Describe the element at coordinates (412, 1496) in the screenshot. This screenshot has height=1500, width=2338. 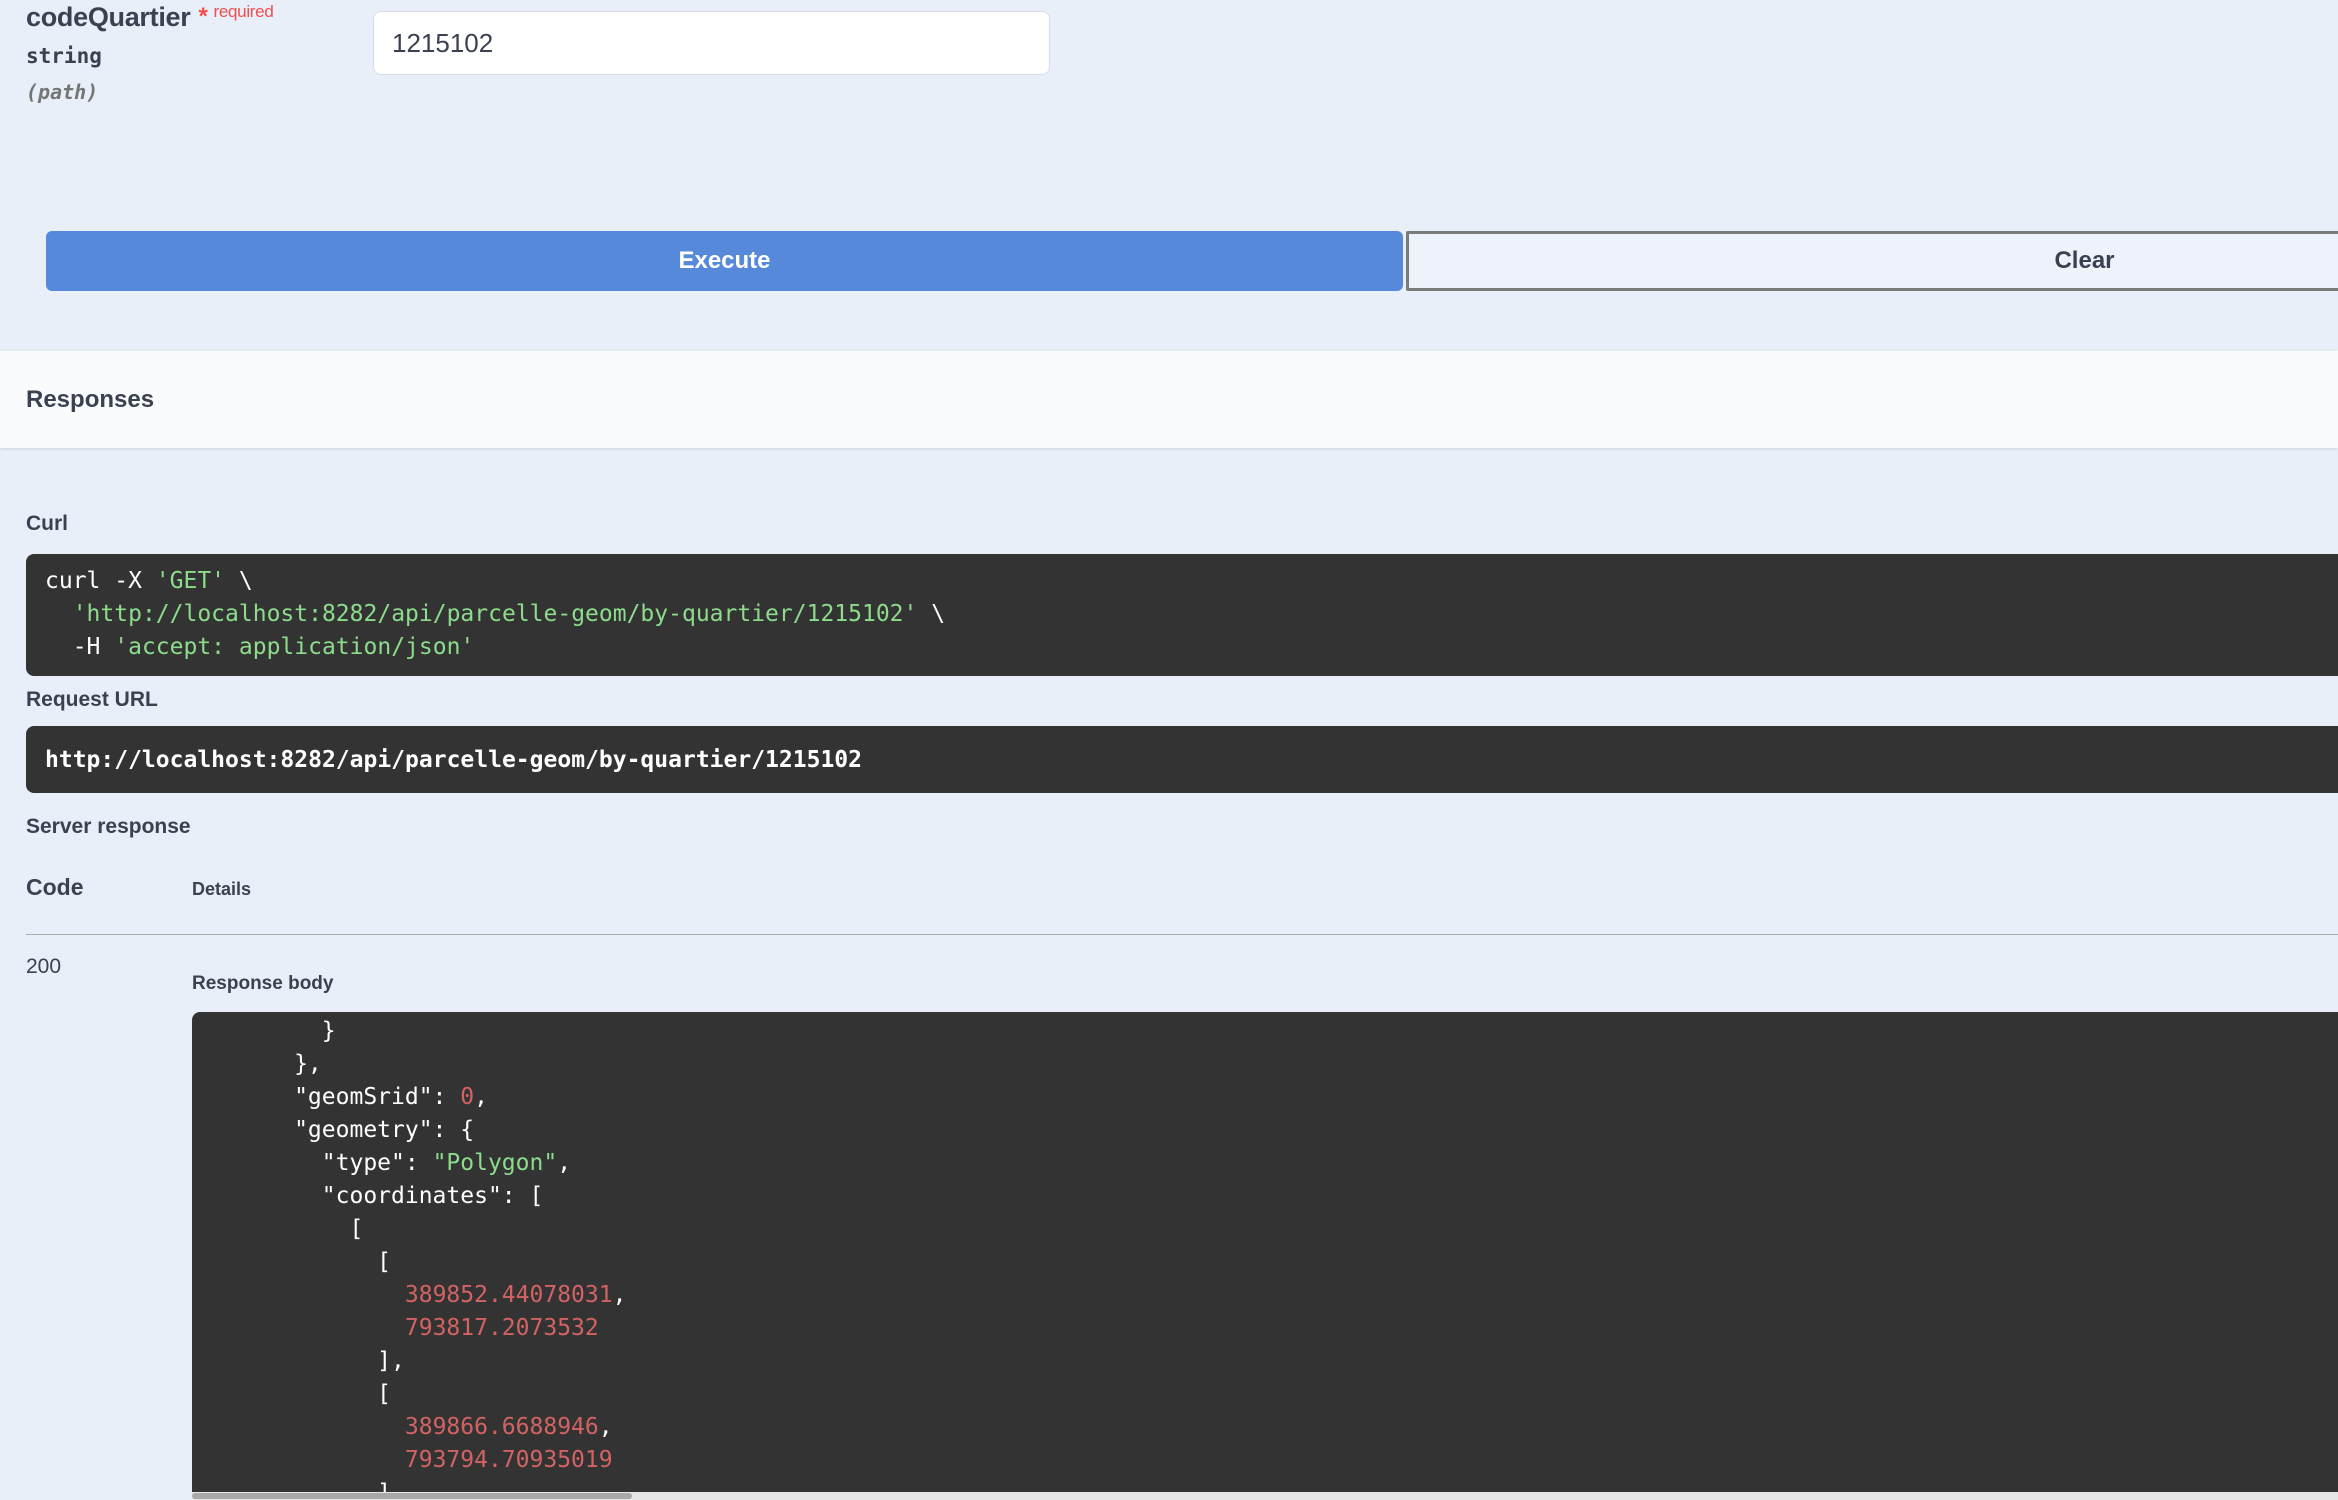
I see `horizontal-scrollbar-thumb` at that location.